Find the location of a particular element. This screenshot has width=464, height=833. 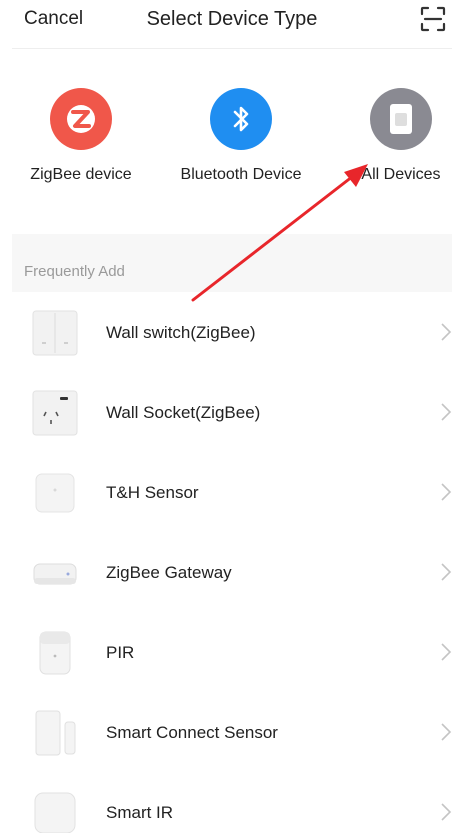

device-name: T&H Sensor is located at coordinates (152, 492).